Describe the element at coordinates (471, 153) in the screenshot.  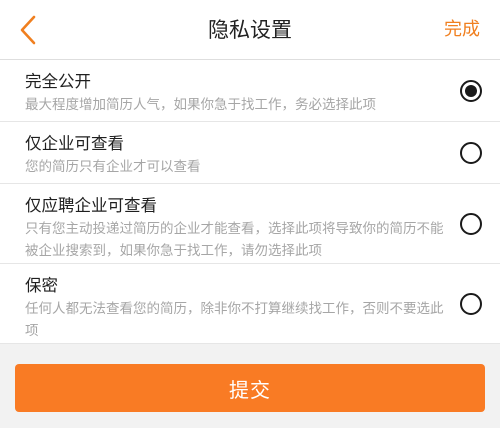
I see `radio-companies-only` at that location.